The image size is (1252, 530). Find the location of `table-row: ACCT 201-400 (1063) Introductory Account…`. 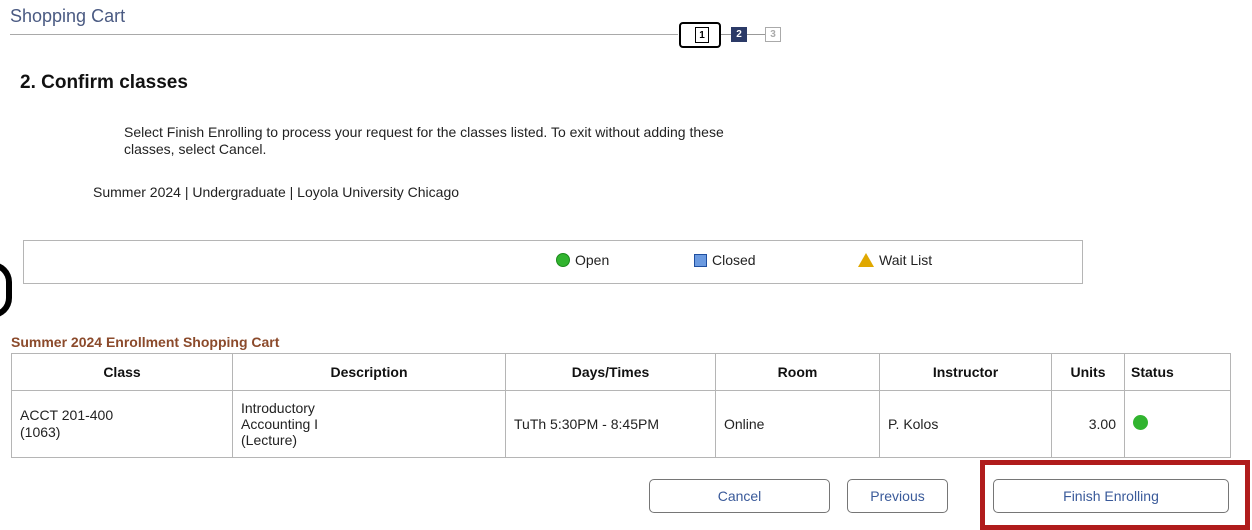

table-row: ACCT 201-400 (1063) Introductory Account… is located at coordinates (621, 424).